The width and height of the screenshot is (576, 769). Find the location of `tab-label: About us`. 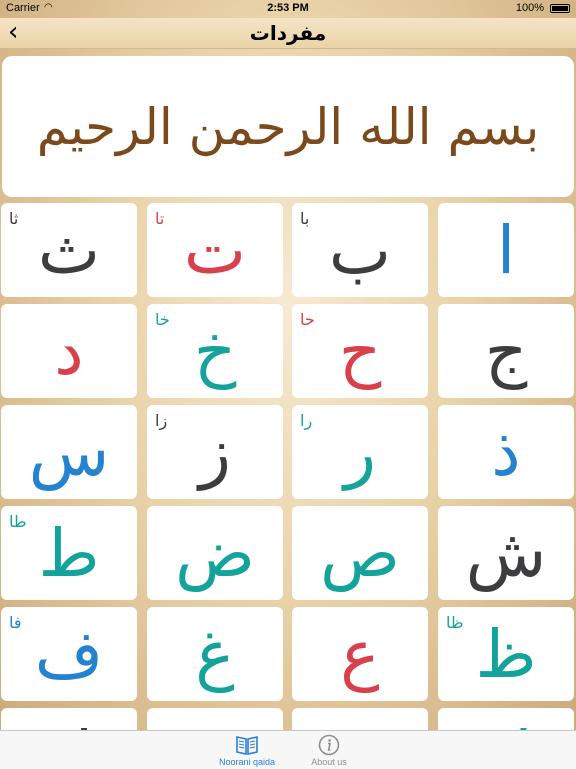

tab-label: About us is located at coordinates (329, 762).